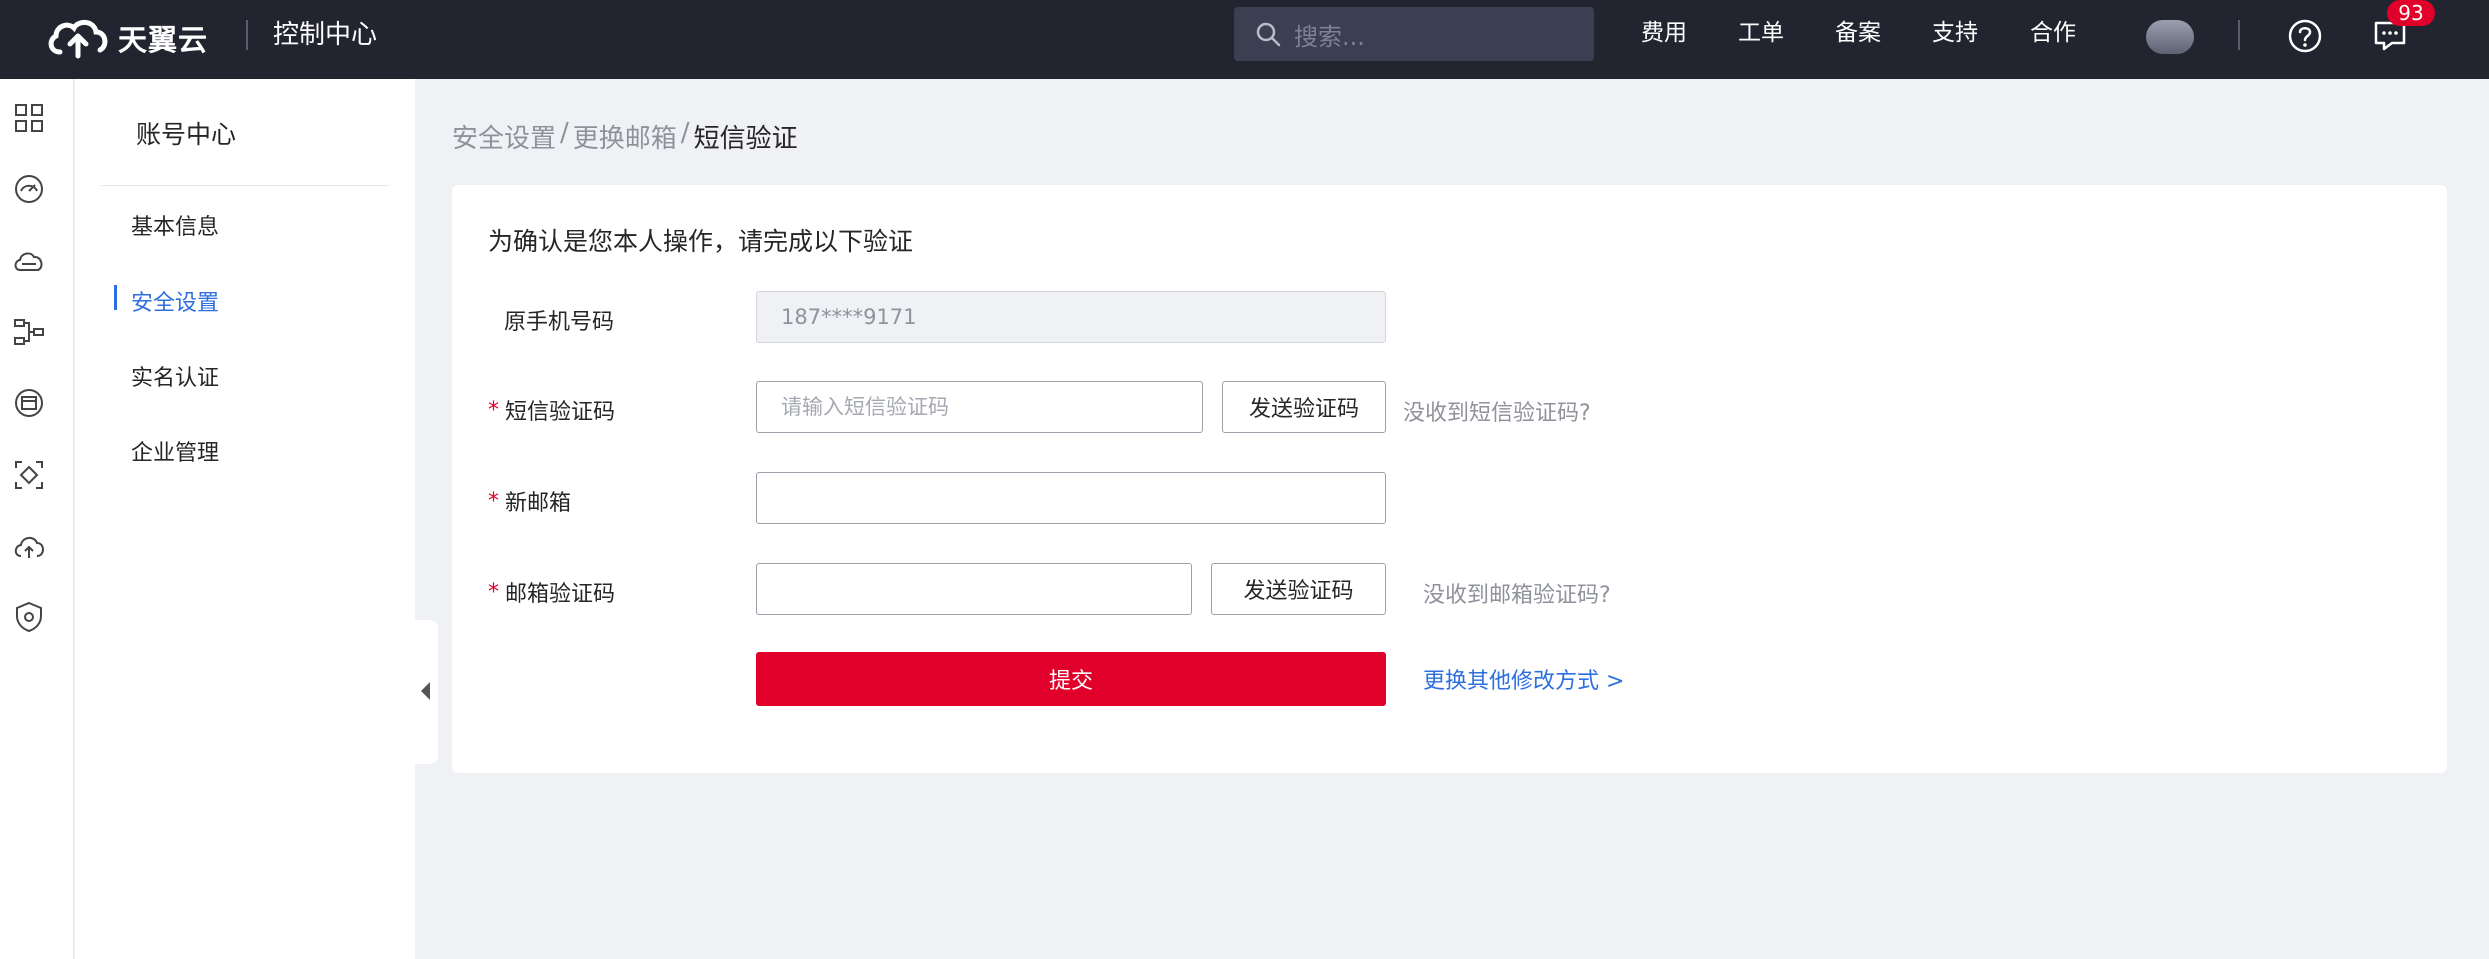 This screenshot has width=2489, height=959. I want to click on collapse-sidebar-button, so click(426, 692).